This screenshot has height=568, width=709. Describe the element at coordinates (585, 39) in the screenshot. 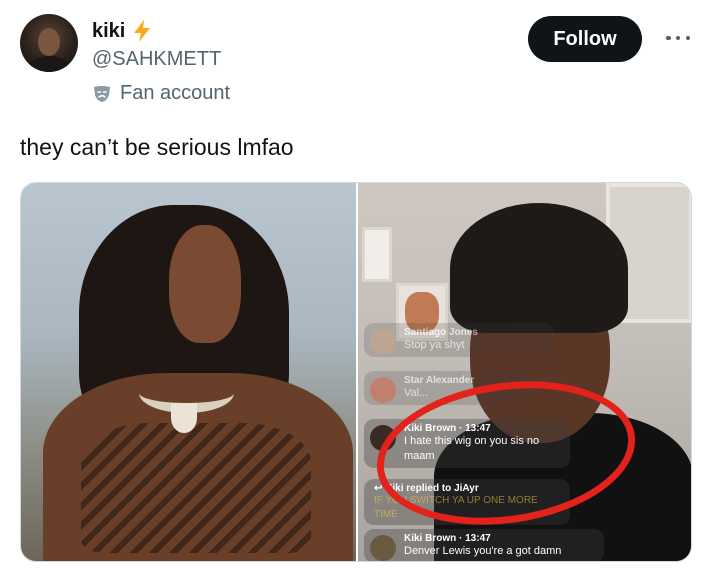

I see `follow-button: Follow` at that location.